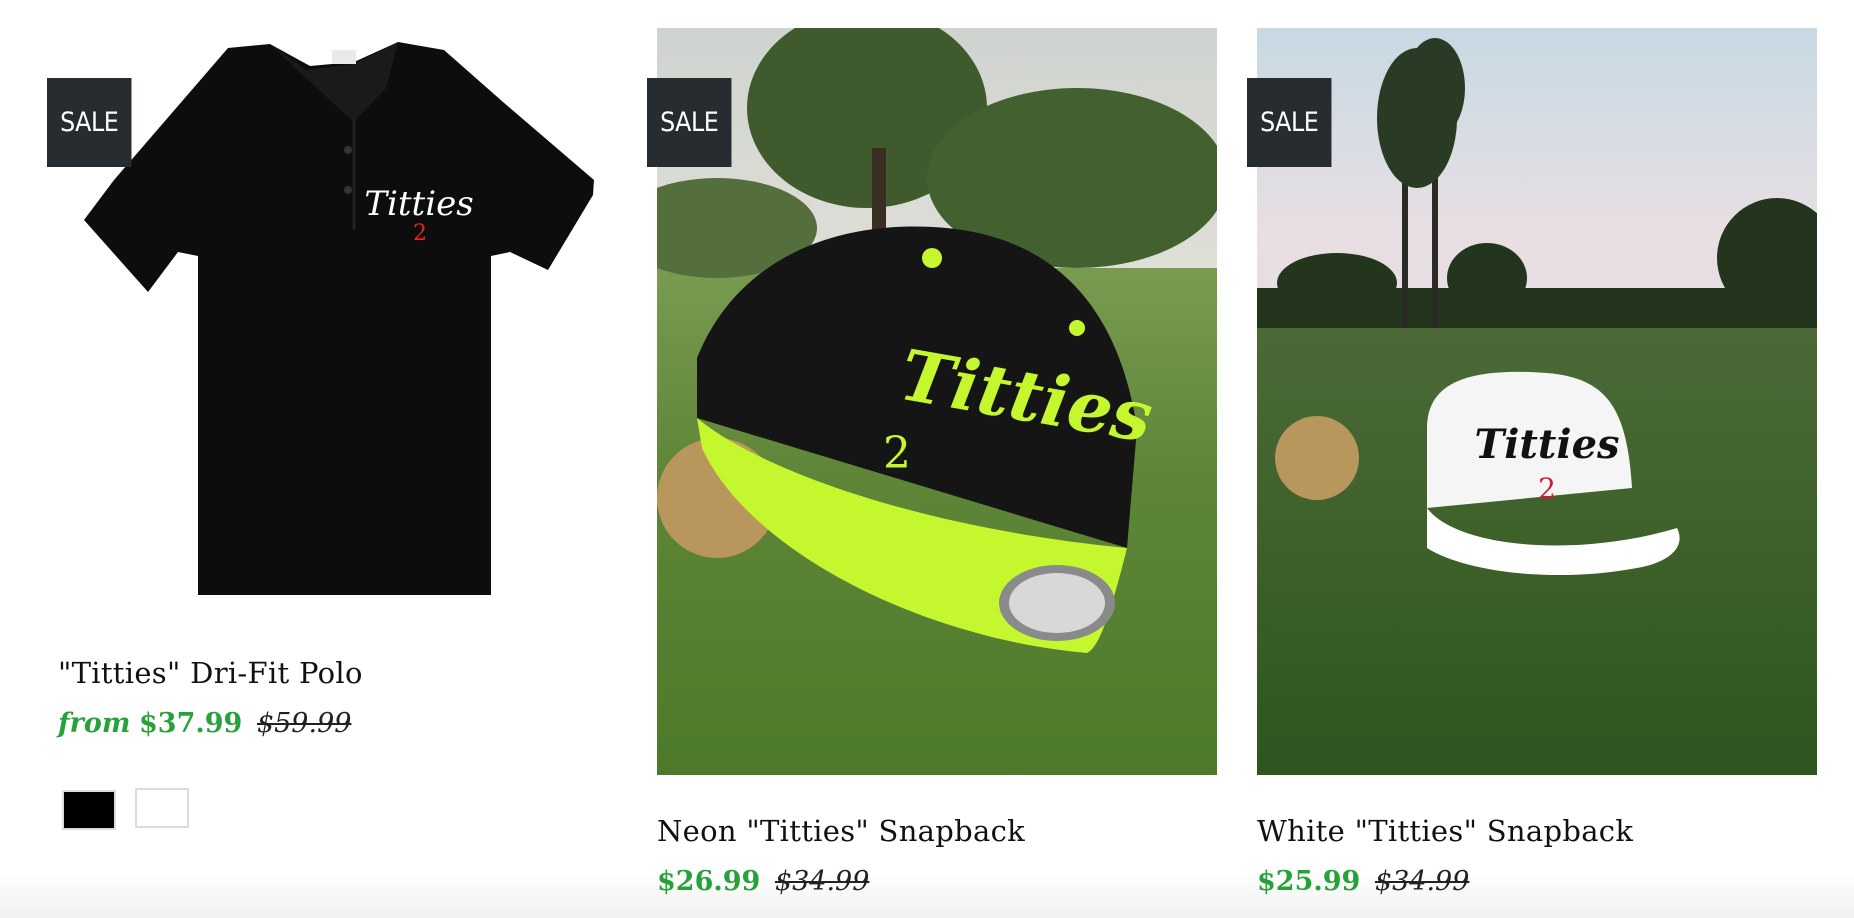 This screenshot has width=1854, height=918. Describe the element at coordinates (763, 881) in the screenshot. I see `product-price: $26.99 $34.99` at that location.